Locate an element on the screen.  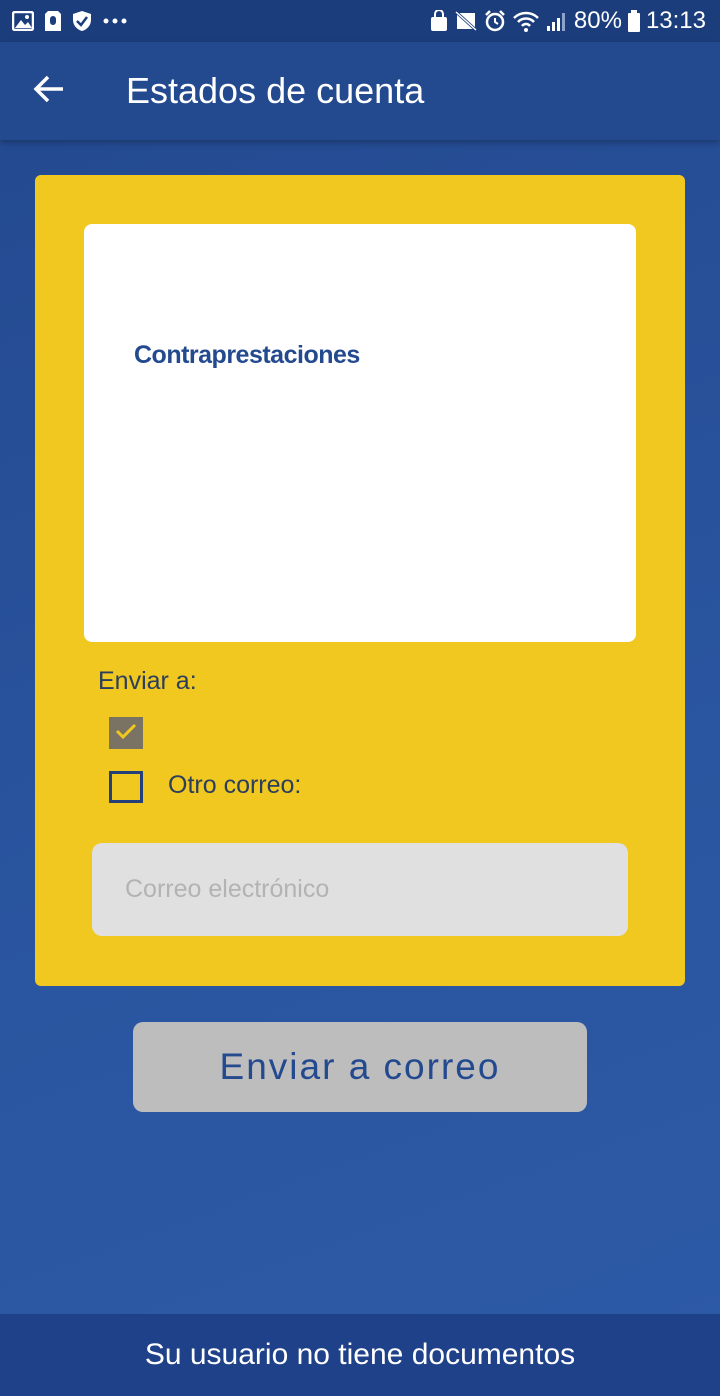
alarm-icon is located at coordinates (495, 21).